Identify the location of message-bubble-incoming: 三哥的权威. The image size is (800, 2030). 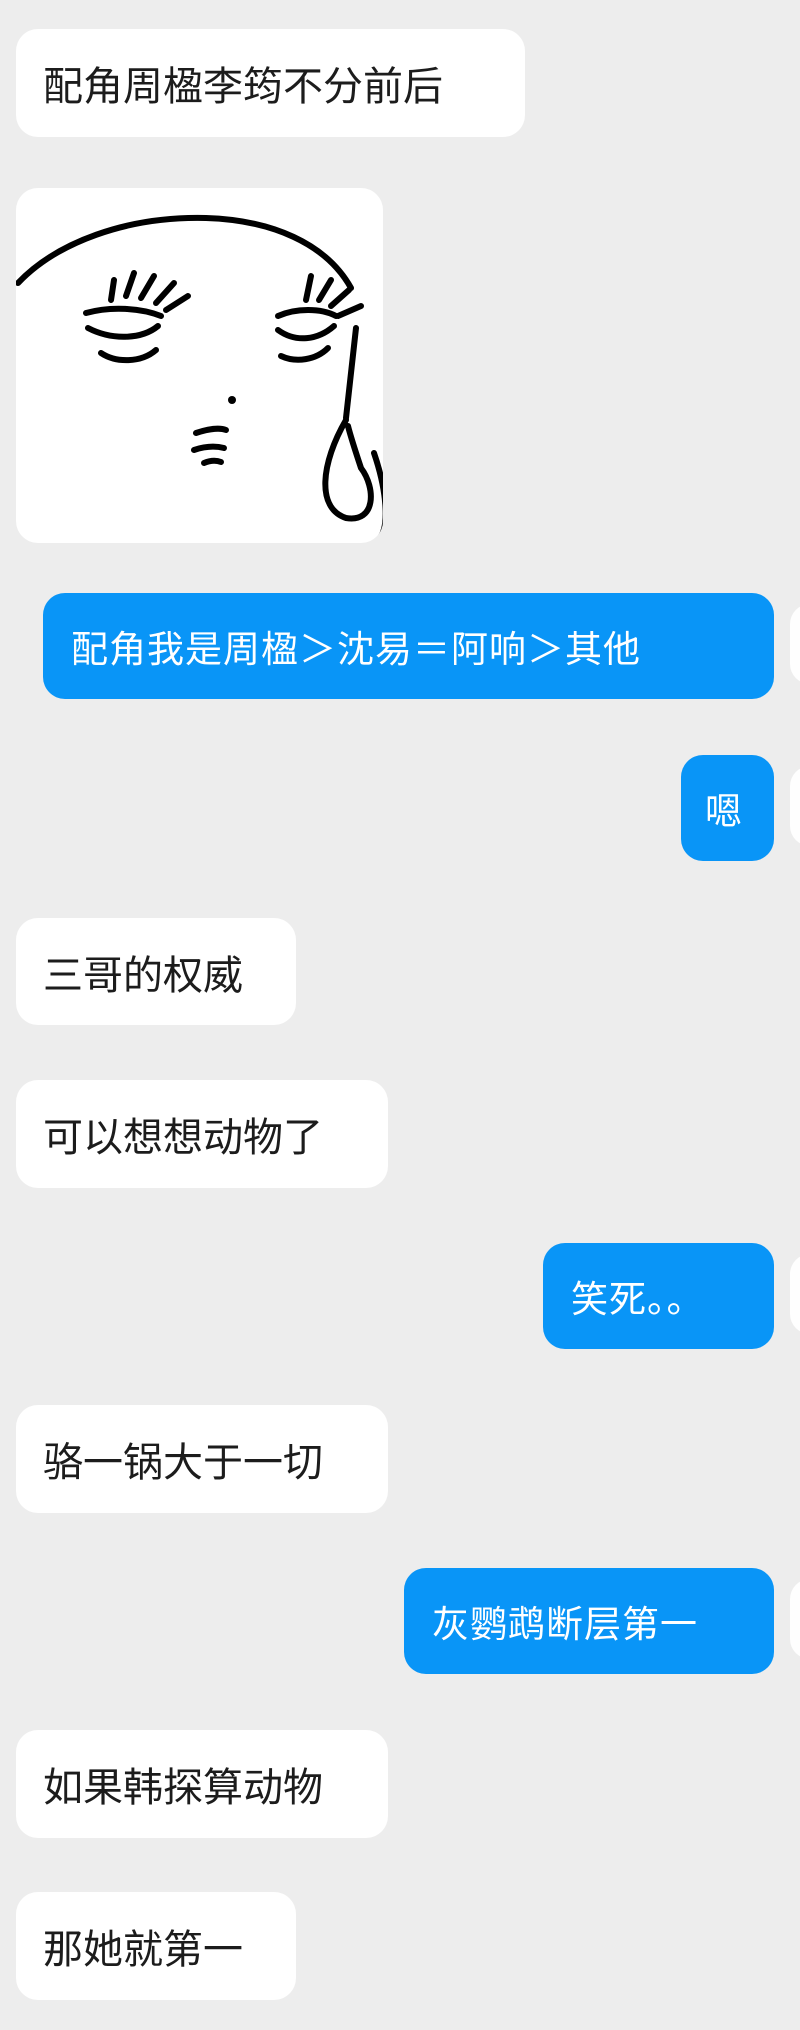
(156, 971).